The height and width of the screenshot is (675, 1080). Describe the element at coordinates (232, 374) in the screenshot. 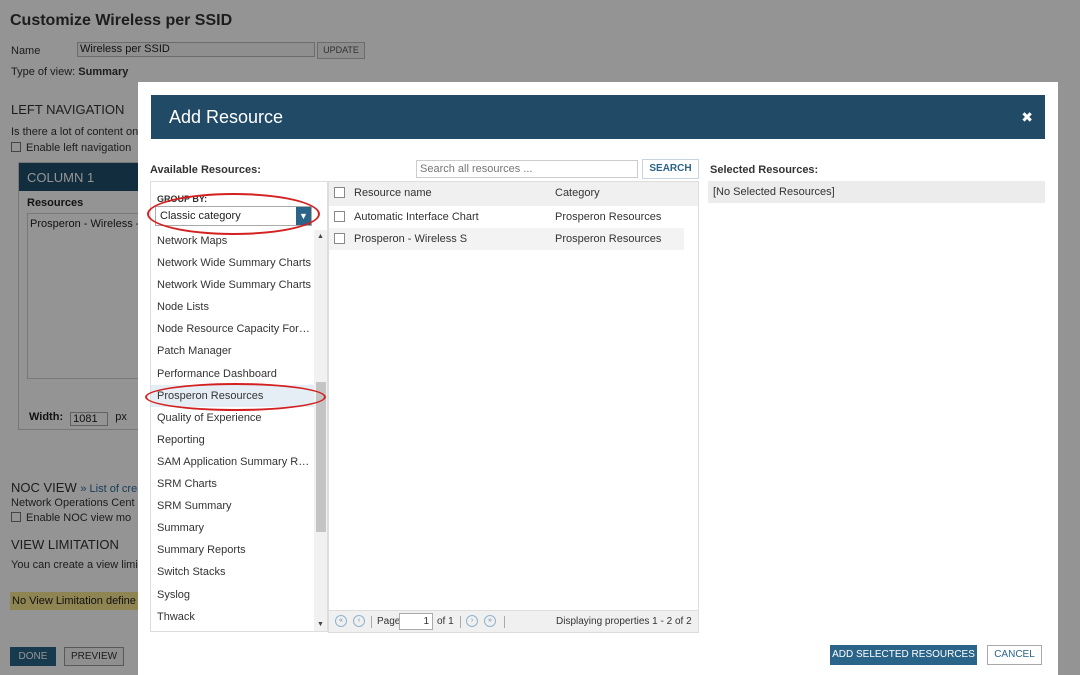

I see `group-list-item: Performance Dashboard` at that location.